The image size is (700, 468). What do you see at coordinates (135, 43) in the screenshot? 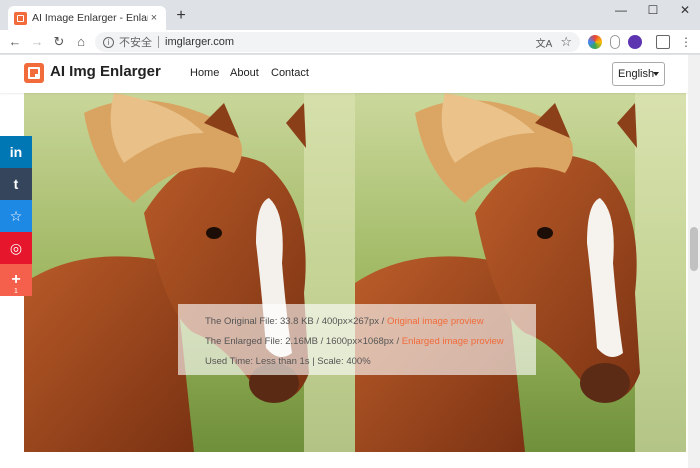
I see `security-label: 不安全` at bounding box center [135, 43].